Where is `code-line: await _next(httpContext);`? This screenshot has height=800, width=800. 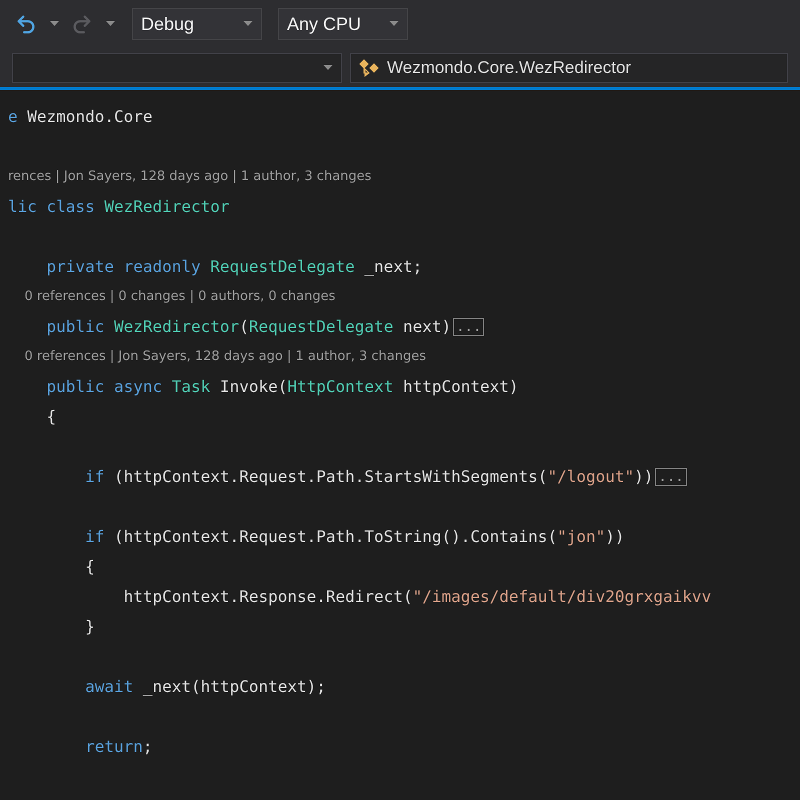
code-line: await _next(httpContext); is located at coordinates (205, 687).